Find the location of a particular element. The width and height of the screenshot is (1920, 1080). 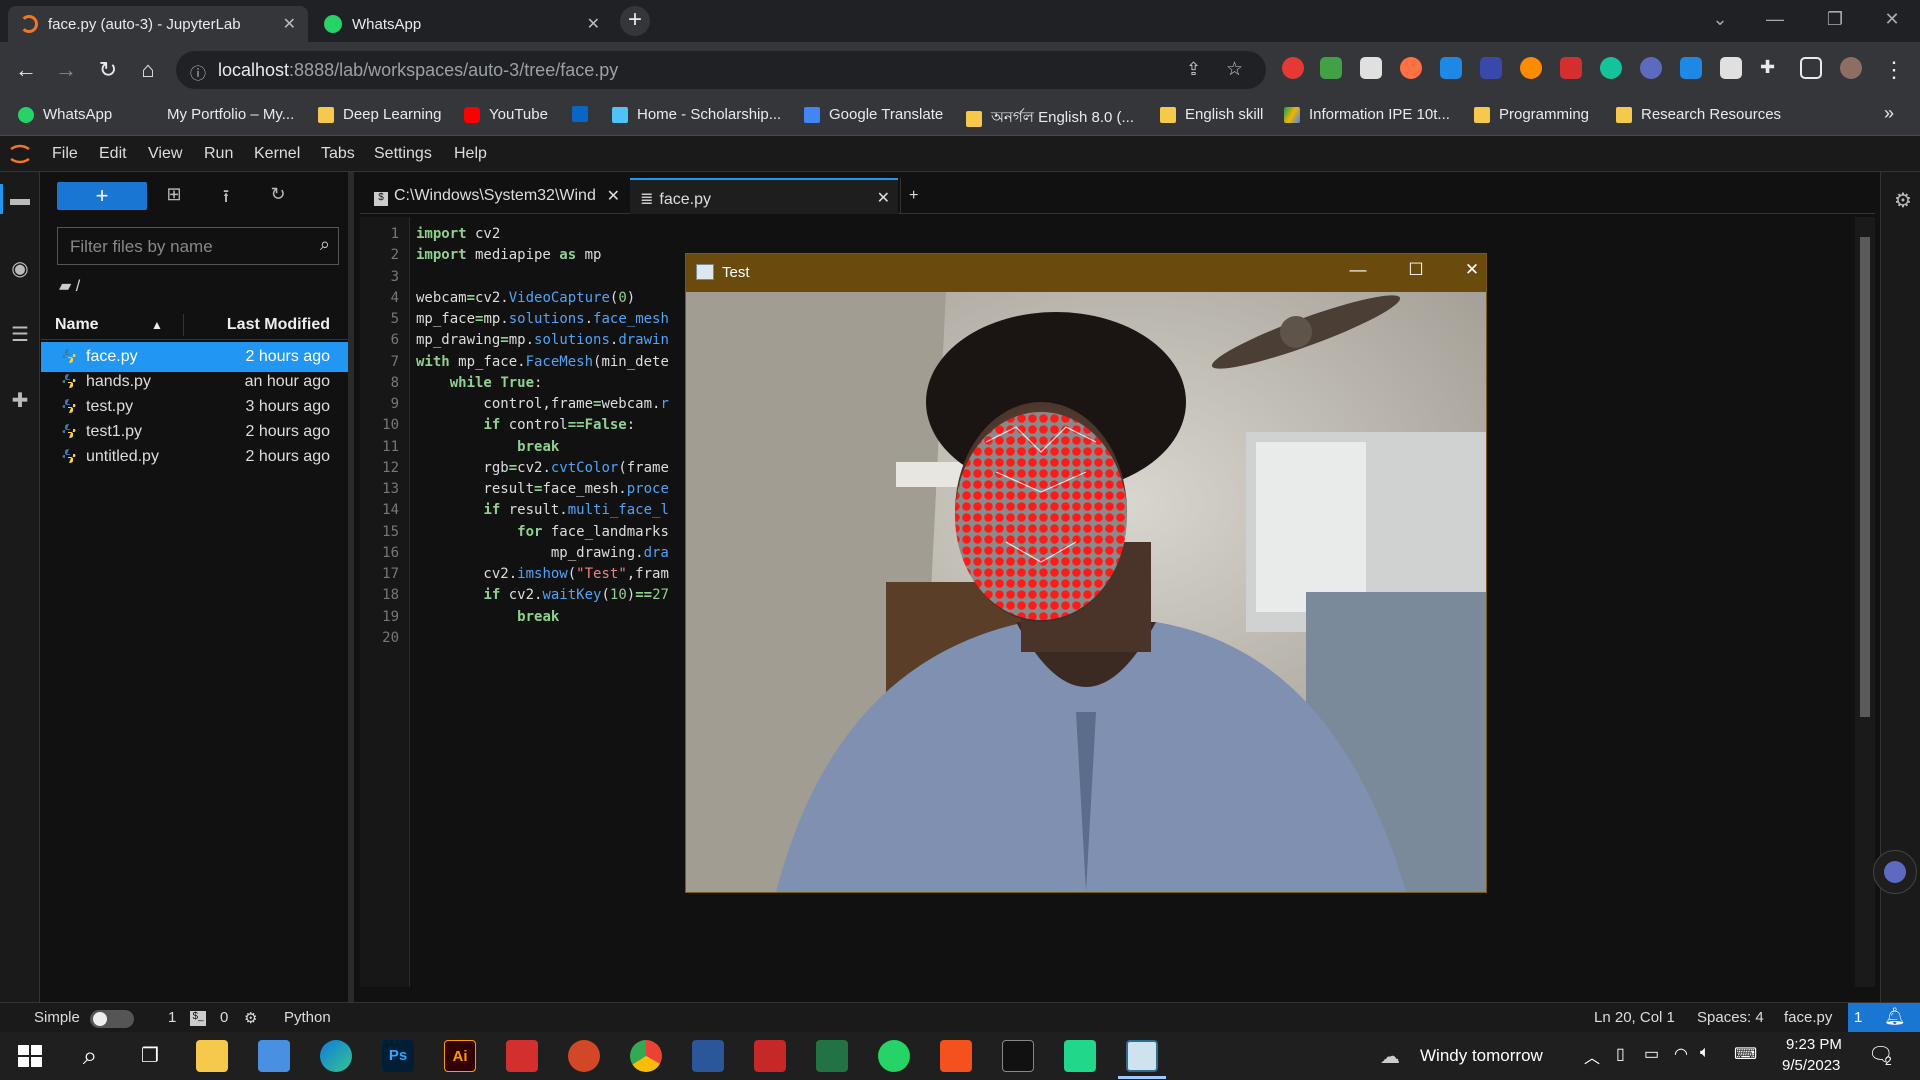

modified-column-header: Last Modified is located at coordinates (278, 325).